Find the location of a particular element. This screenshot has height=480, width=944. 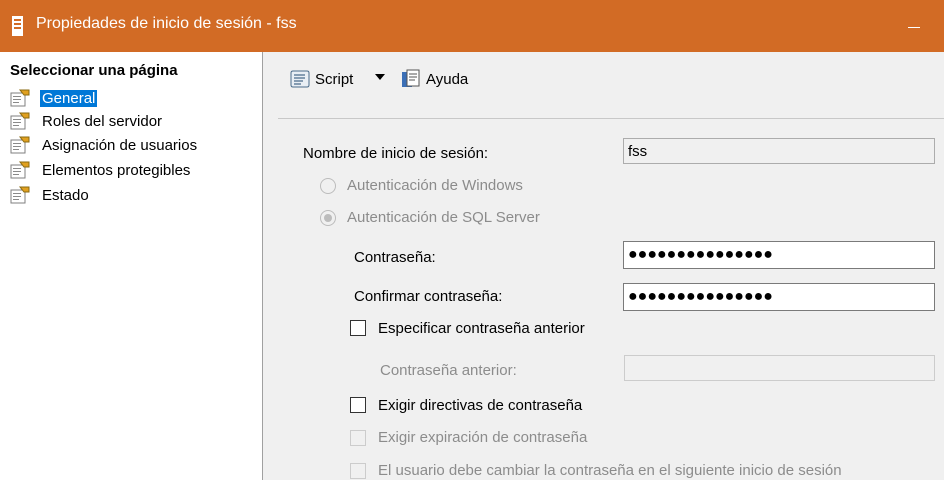

specify-old-password-label: Especificar contraseña anterior is located at coordinates (481, 328).